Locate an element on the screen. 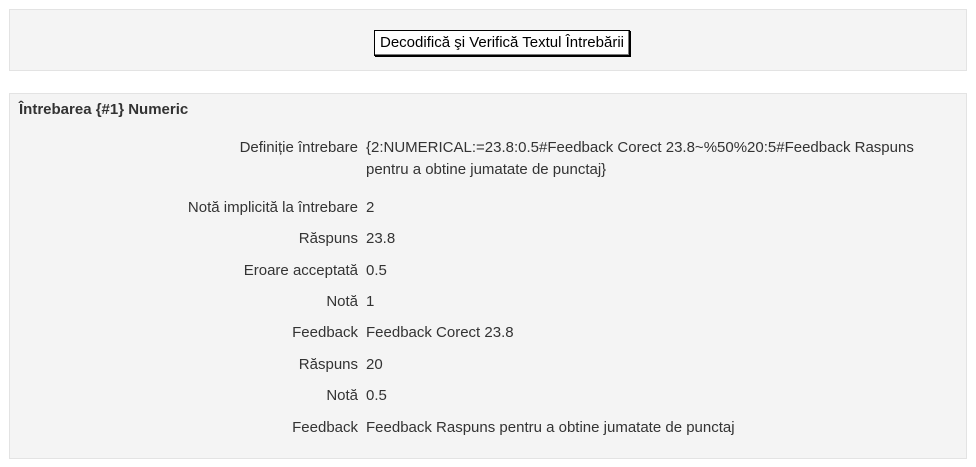 This screenshot has width=976, height=467. decode-verify-button: Decodifică şi Verifică Textul Întrebării is located at coordinates (502, 43).